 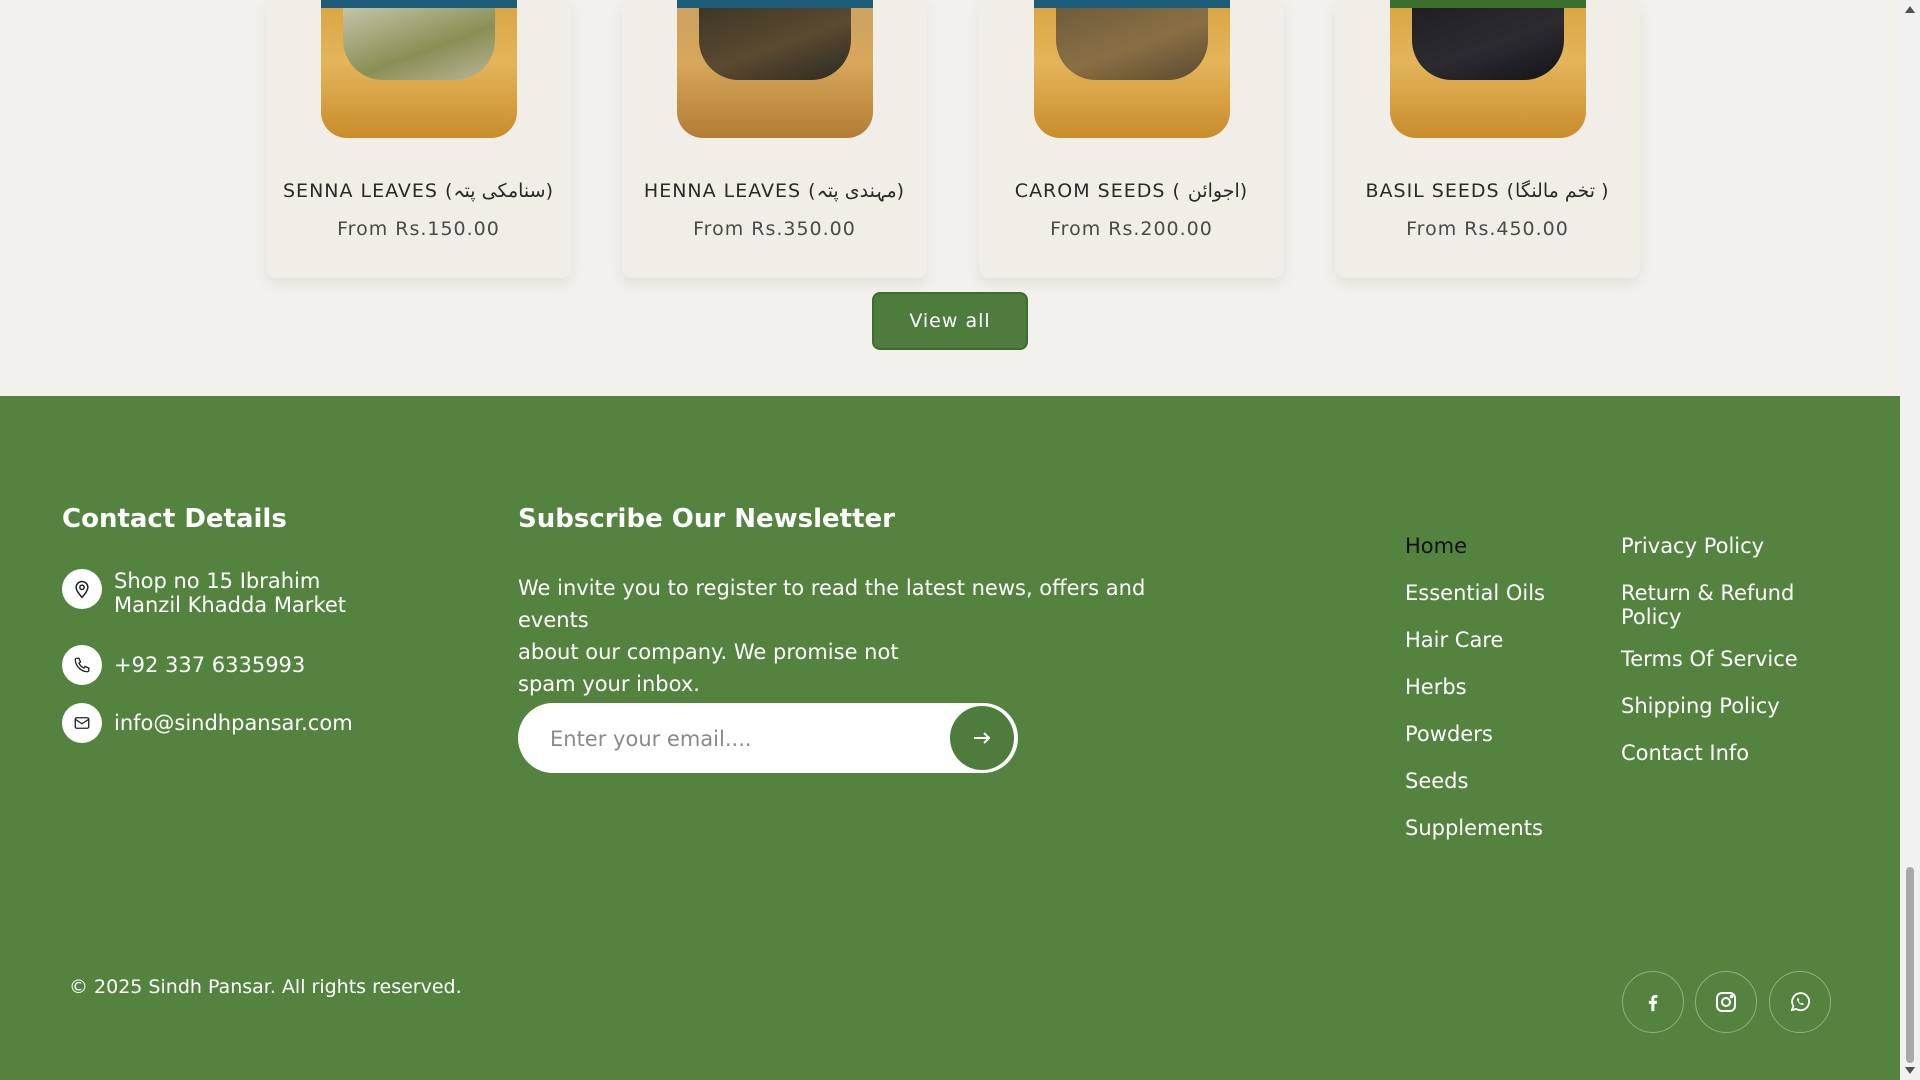 I want to click on contact-email: info@sindhpansar.com, so click(x=207, y=723).